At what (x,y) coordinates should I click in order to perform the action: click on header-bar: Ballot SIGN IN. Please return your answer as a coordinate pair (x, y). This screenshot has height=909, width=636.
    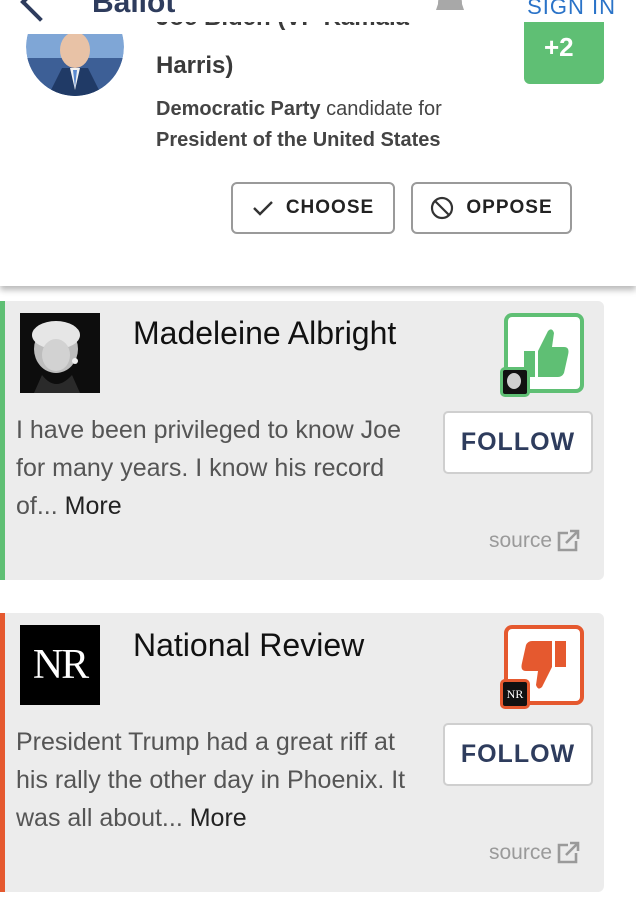
    Looking at the image, I should click on (318, 11).